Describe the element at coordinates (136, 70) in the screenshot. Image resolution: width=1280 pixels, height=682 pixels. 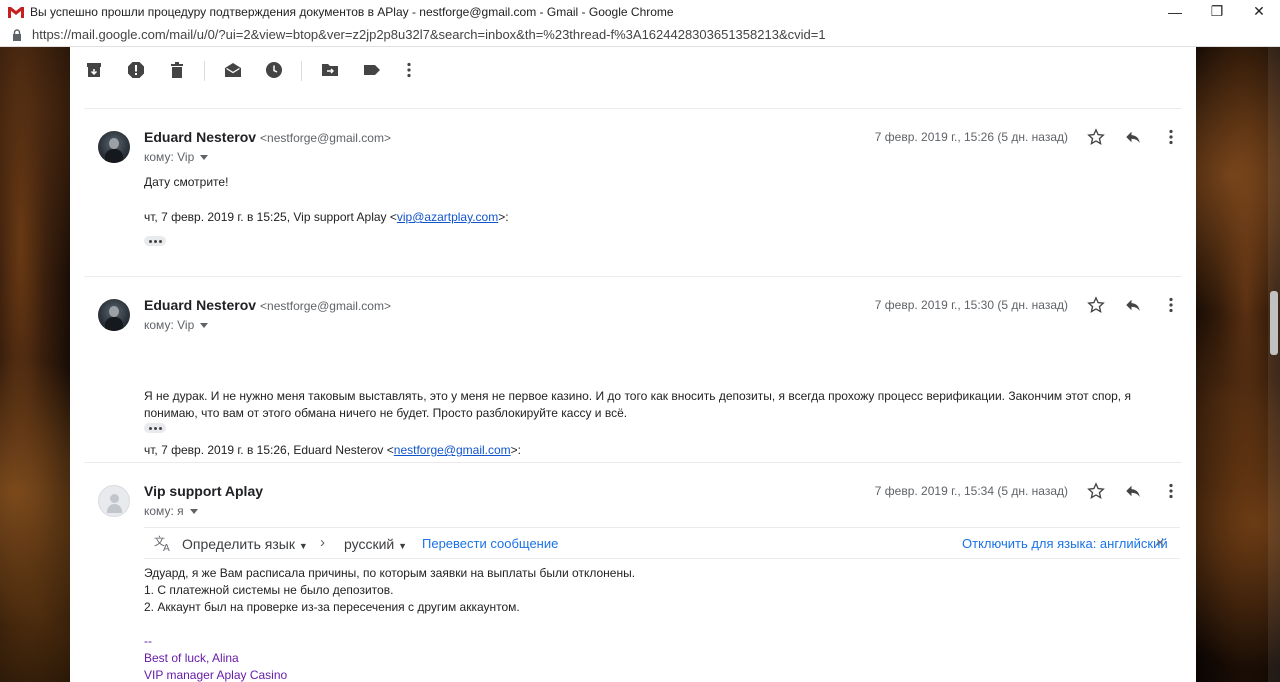
I see `report-spam-icon` at that location.